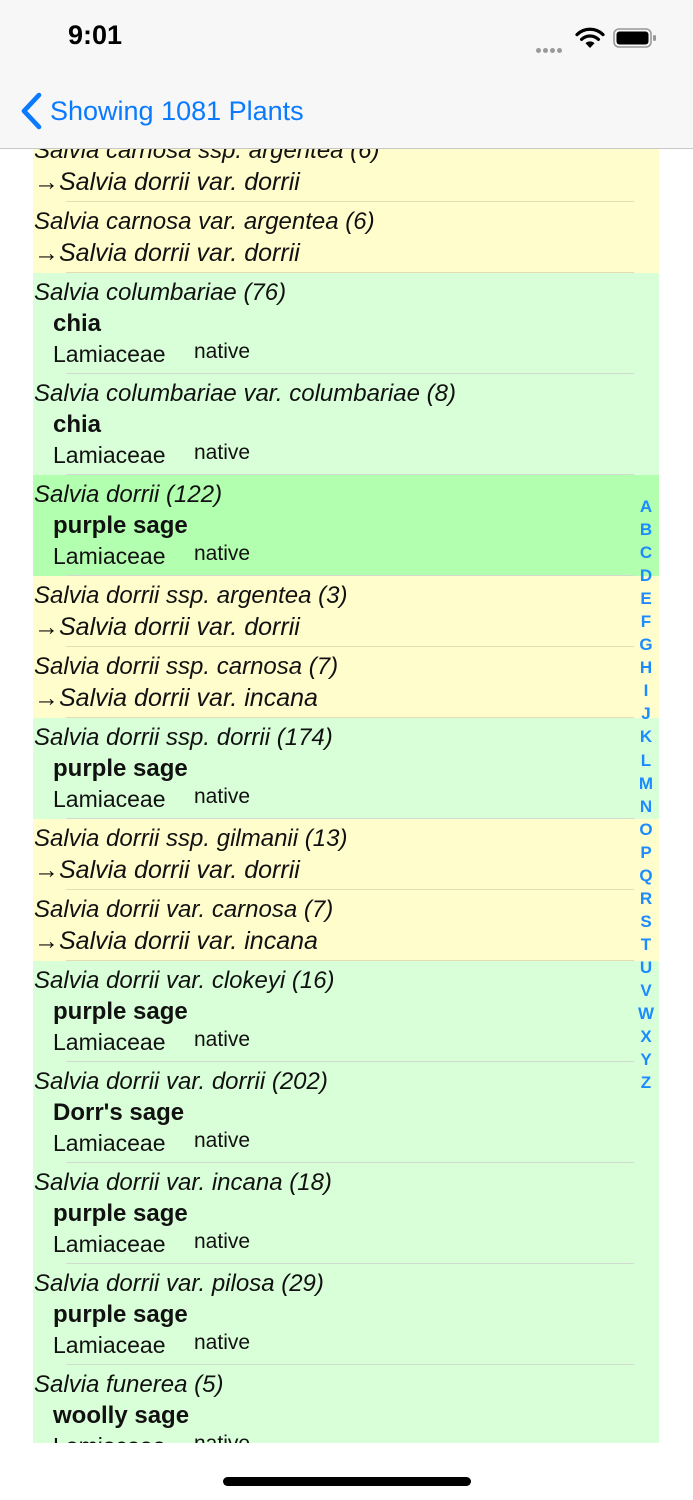 The width and height of the screenshot is (693, 1500). I want to click on index-letter-c: C, so click(646, 552).